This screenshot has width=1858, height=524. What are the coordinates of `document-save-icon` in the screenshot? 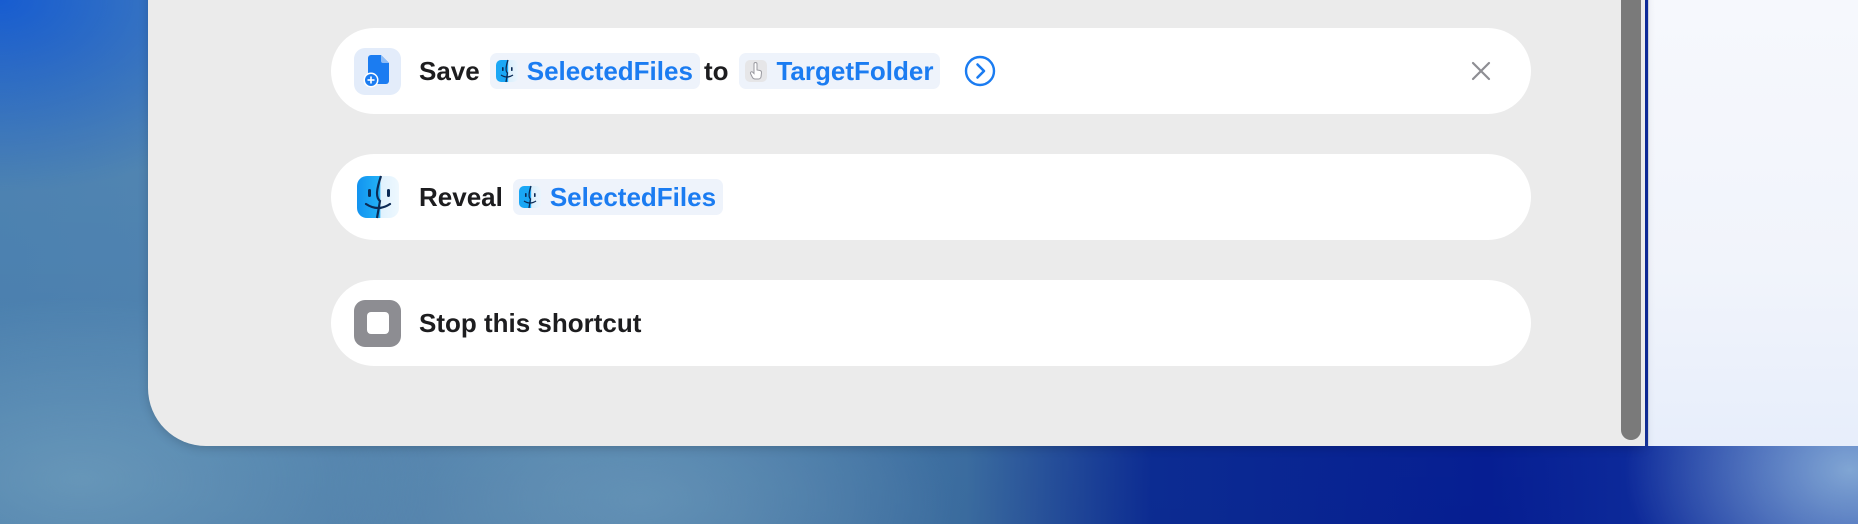 It's located at (377, 71).